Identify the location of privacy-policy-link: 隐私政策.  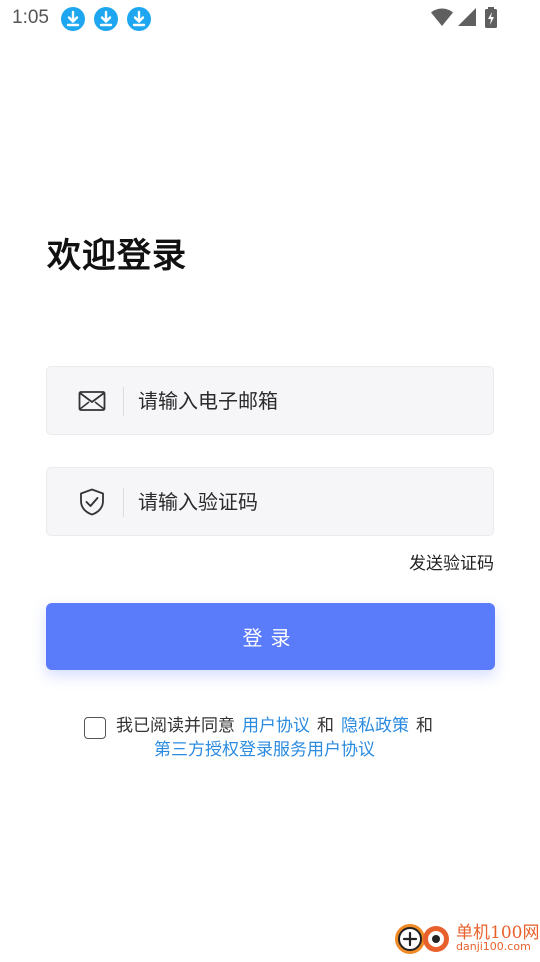
(375, 726).